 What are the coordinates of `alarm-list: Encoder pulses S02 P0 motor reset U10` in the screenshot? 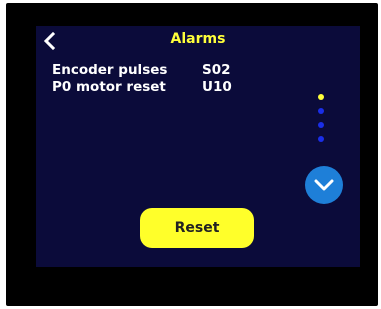 It's located at (152, 79).